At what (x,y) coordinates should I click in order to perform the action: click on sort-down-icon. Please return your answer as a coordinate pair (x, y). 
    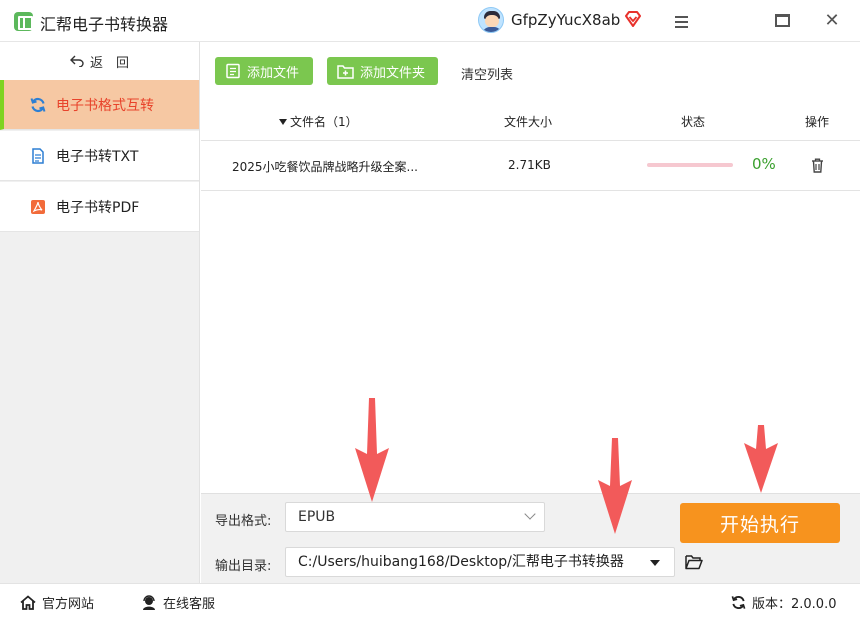
    Looking at the image, I should click on (283, 121).